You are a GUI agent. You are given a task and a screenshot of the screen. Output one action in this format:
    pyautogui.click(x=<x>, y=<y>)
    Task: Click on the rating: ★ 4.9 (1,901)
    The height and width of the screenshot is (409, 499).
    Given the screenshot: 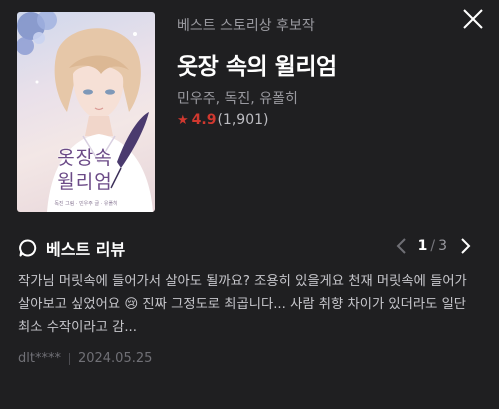 What is the action you would take?
    pyautogui.click(x=222, y=120)
    